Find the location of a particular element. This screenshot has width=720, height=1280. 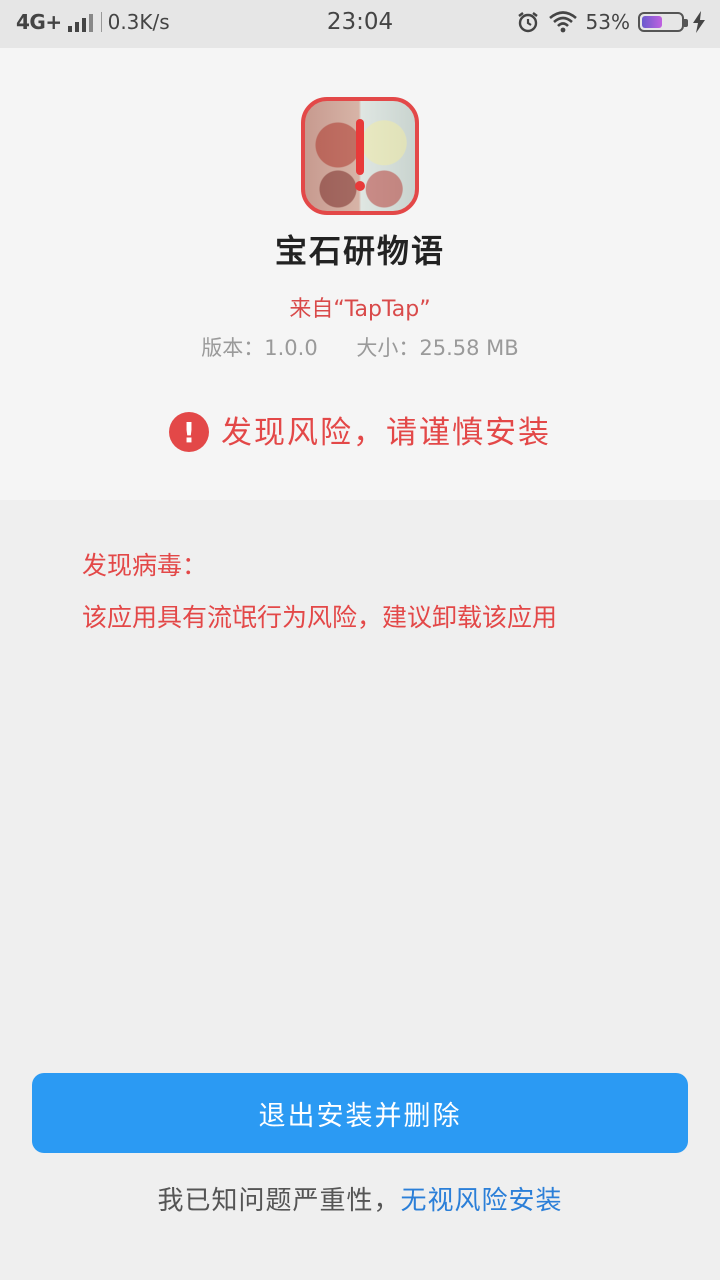

virus-details: 发现病毒： 该应用具有流氓行为风险，建议卸载该应用 is located at coordinates (382, 590).